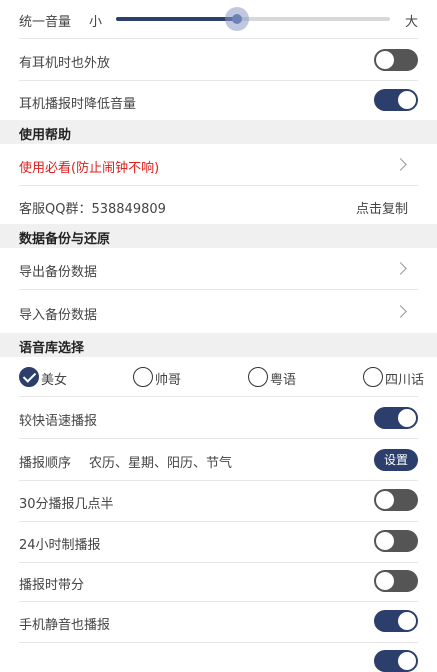  Describe the element at coordinates (396, 500) in the screenshot. I see `half-hour-toggle` at that location.